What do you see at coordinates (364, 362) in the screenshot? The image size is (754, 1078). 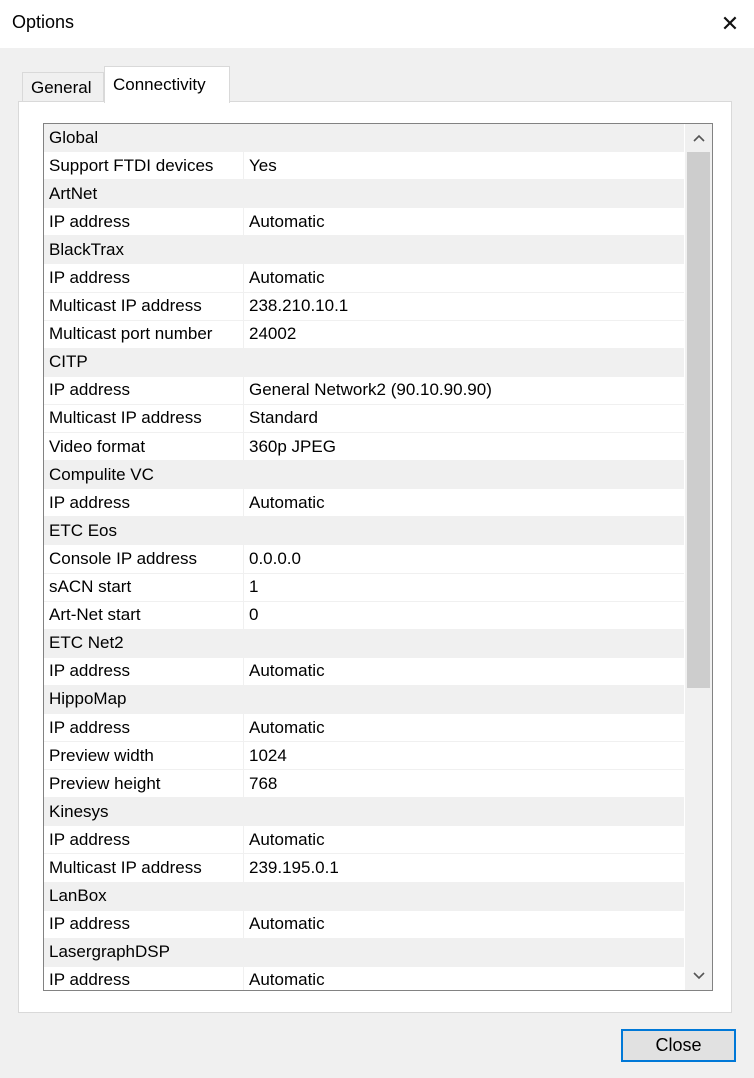 I see `category-row: CITP` at bounding box center [364, 362].